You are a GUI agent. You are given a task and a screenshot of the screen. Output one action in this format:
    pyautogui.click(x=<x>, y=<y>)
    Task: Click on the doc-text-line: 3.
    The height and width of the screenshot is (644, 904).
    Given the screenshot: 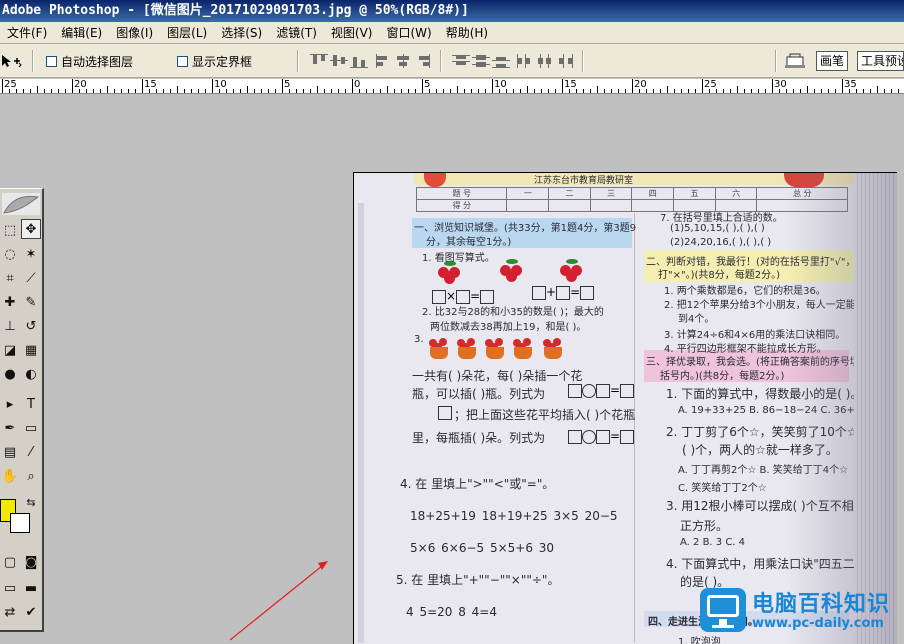 What is the action you would take?
    pyautogui.click(x=419, y=339)
    